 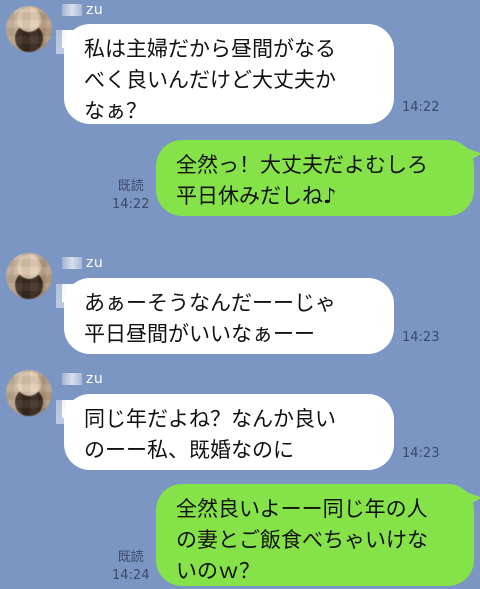 I want to click on message-bubble-outgoing: 全然良いよーー同じ年の人 の妻とご飯食べちゃいけな いのｗ？, so click(x=315, y=535).